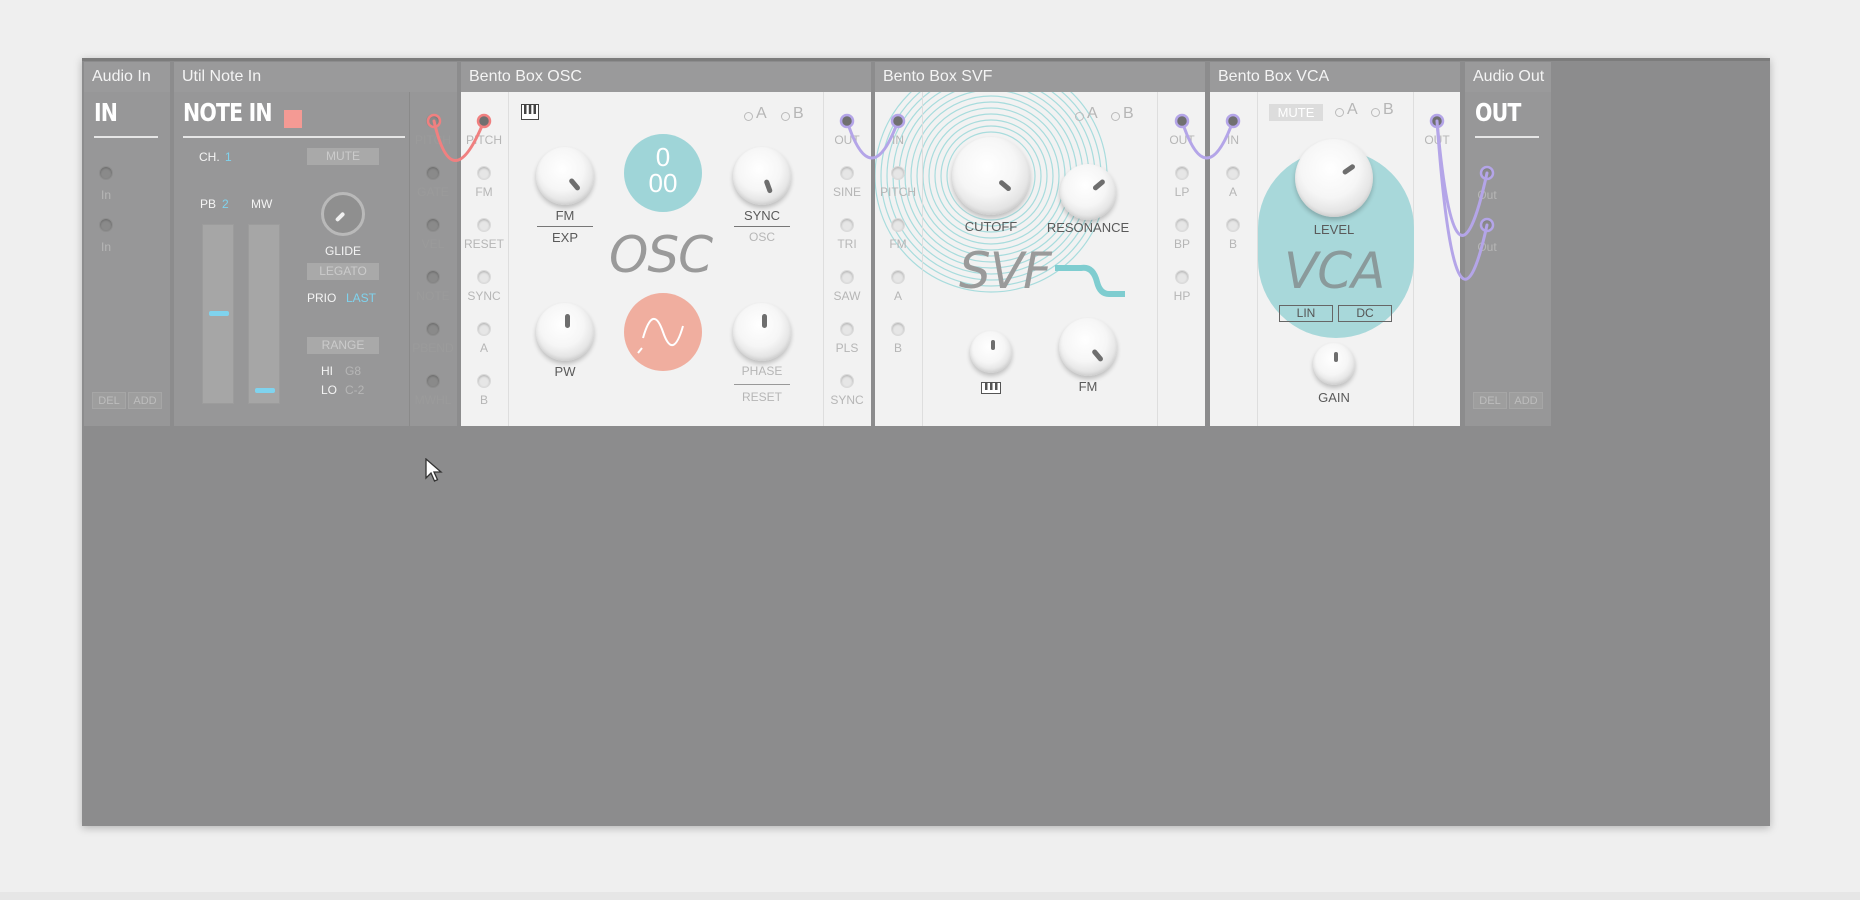  What do you see at coordinates (991, 176) in the screenshot?
I see `cutoff-knob` at bounding box center [991, 176].